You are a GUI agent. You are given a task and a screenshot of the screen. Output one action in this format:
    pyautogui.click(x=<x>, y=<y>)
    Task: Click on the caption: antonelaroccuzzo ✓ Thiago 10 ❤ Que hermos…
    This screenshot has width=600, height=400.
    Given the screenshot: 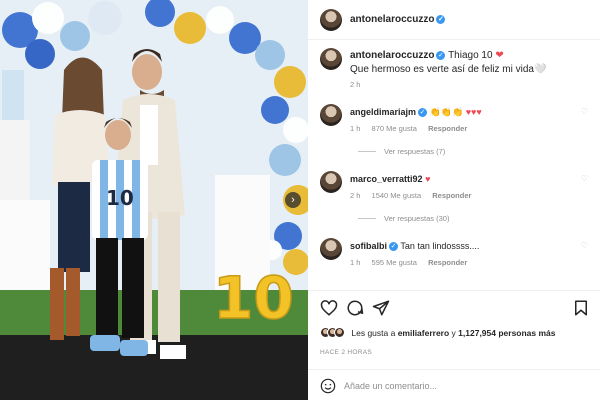 What is the action you would take?
    pyautogui.click(x=470, y=63)
    